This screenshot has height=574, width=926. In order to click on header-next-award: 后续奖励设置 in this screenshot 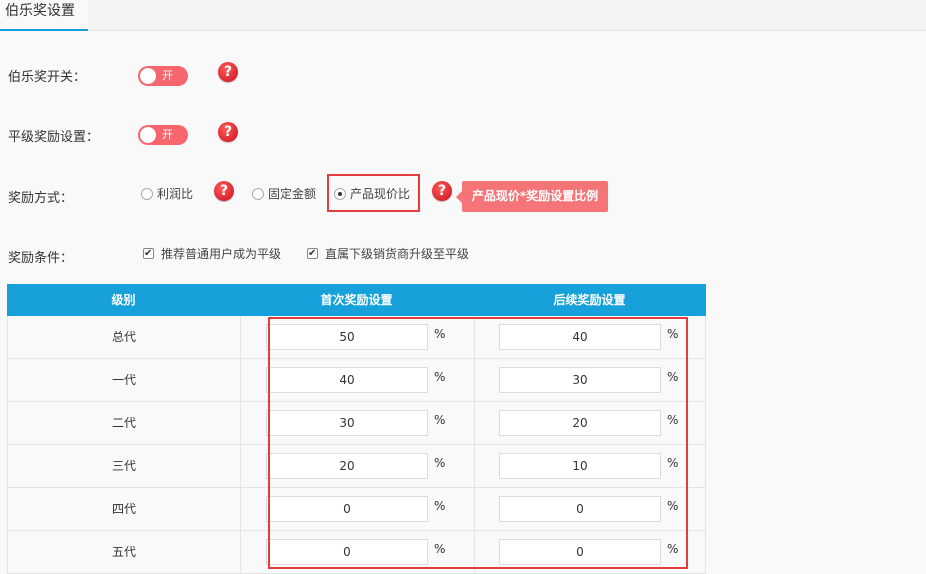, I will do `click(589, 300)`.